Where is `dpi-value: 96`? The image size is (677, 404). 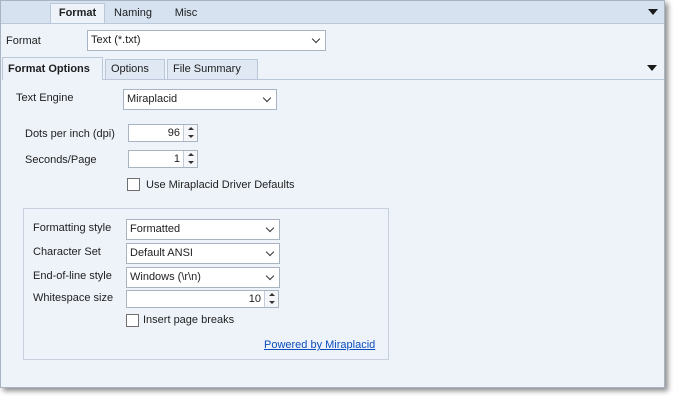 dpi-value: 96 is located at coordinates (173, 133).